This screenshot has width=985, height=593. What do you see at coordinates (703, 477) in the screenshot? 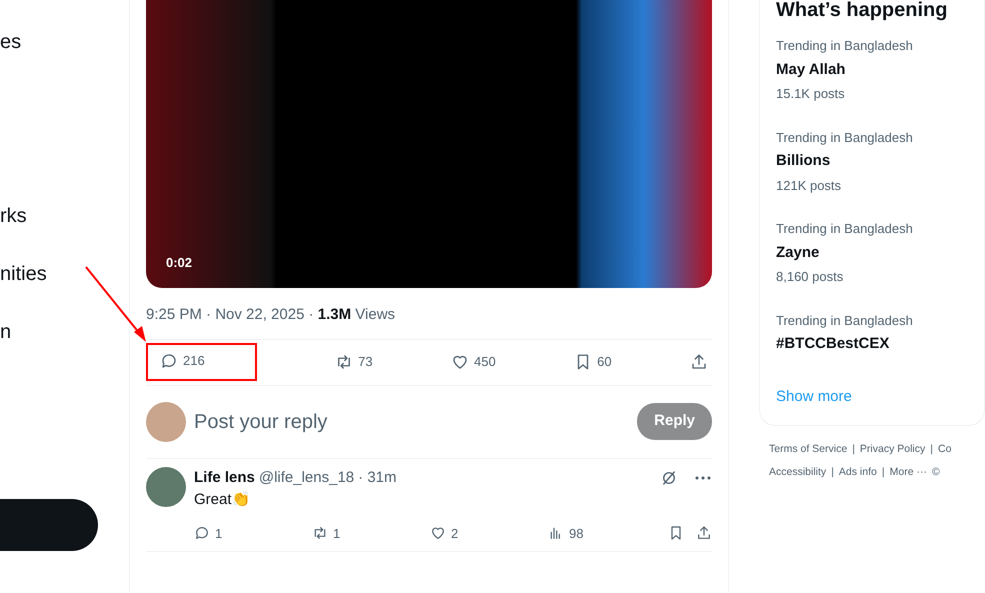
I see `more-icon` at bounding box center [703, 477].